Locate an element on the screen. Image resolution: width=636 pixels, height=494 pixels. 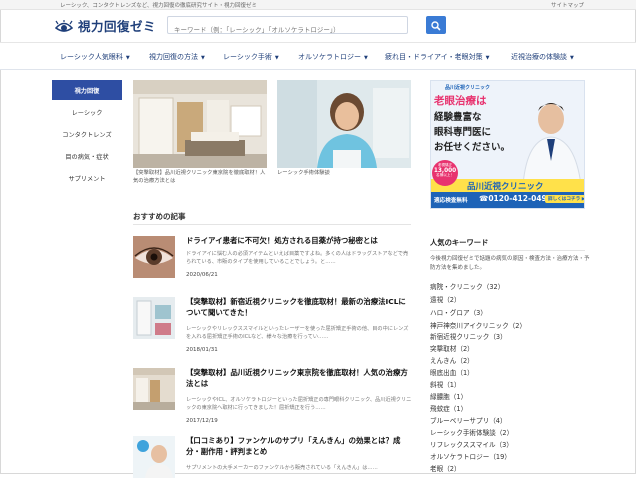
keyword-label: 斜視 is located at coordinates (437, 385).